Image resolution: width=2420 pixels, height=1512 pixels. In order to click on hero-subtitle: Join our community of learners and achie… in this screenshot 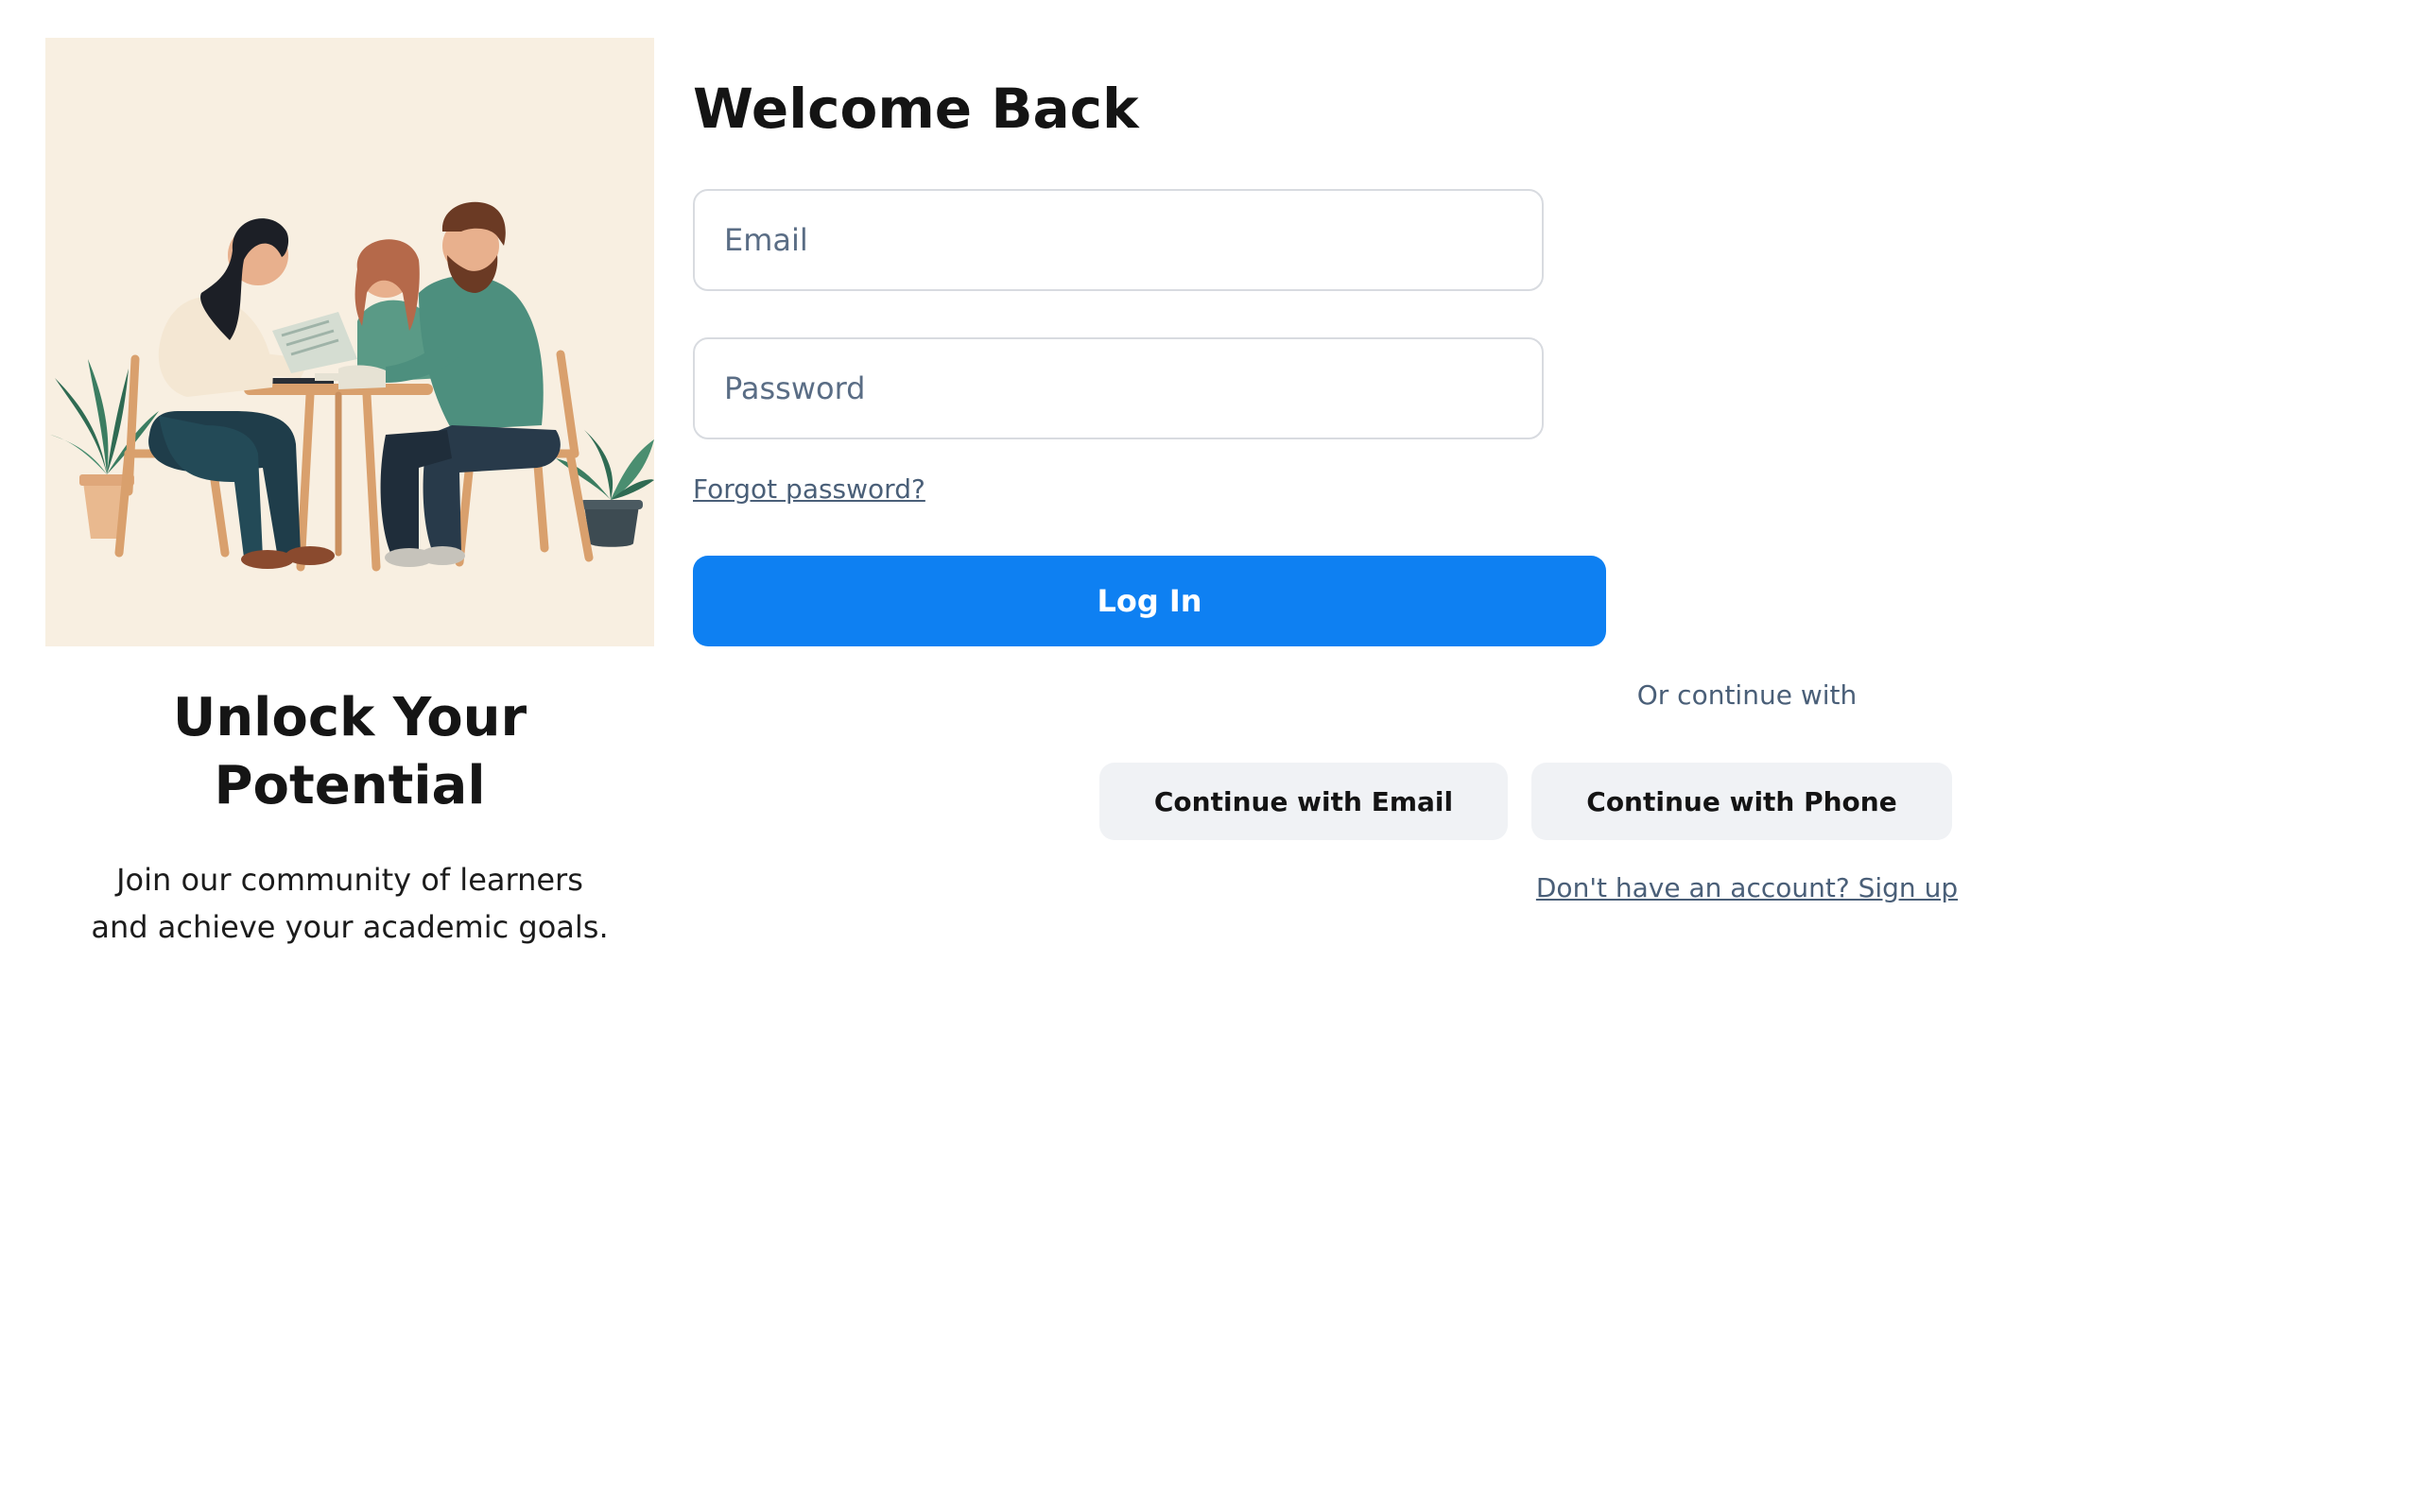, I will do `click(350, 903)`.